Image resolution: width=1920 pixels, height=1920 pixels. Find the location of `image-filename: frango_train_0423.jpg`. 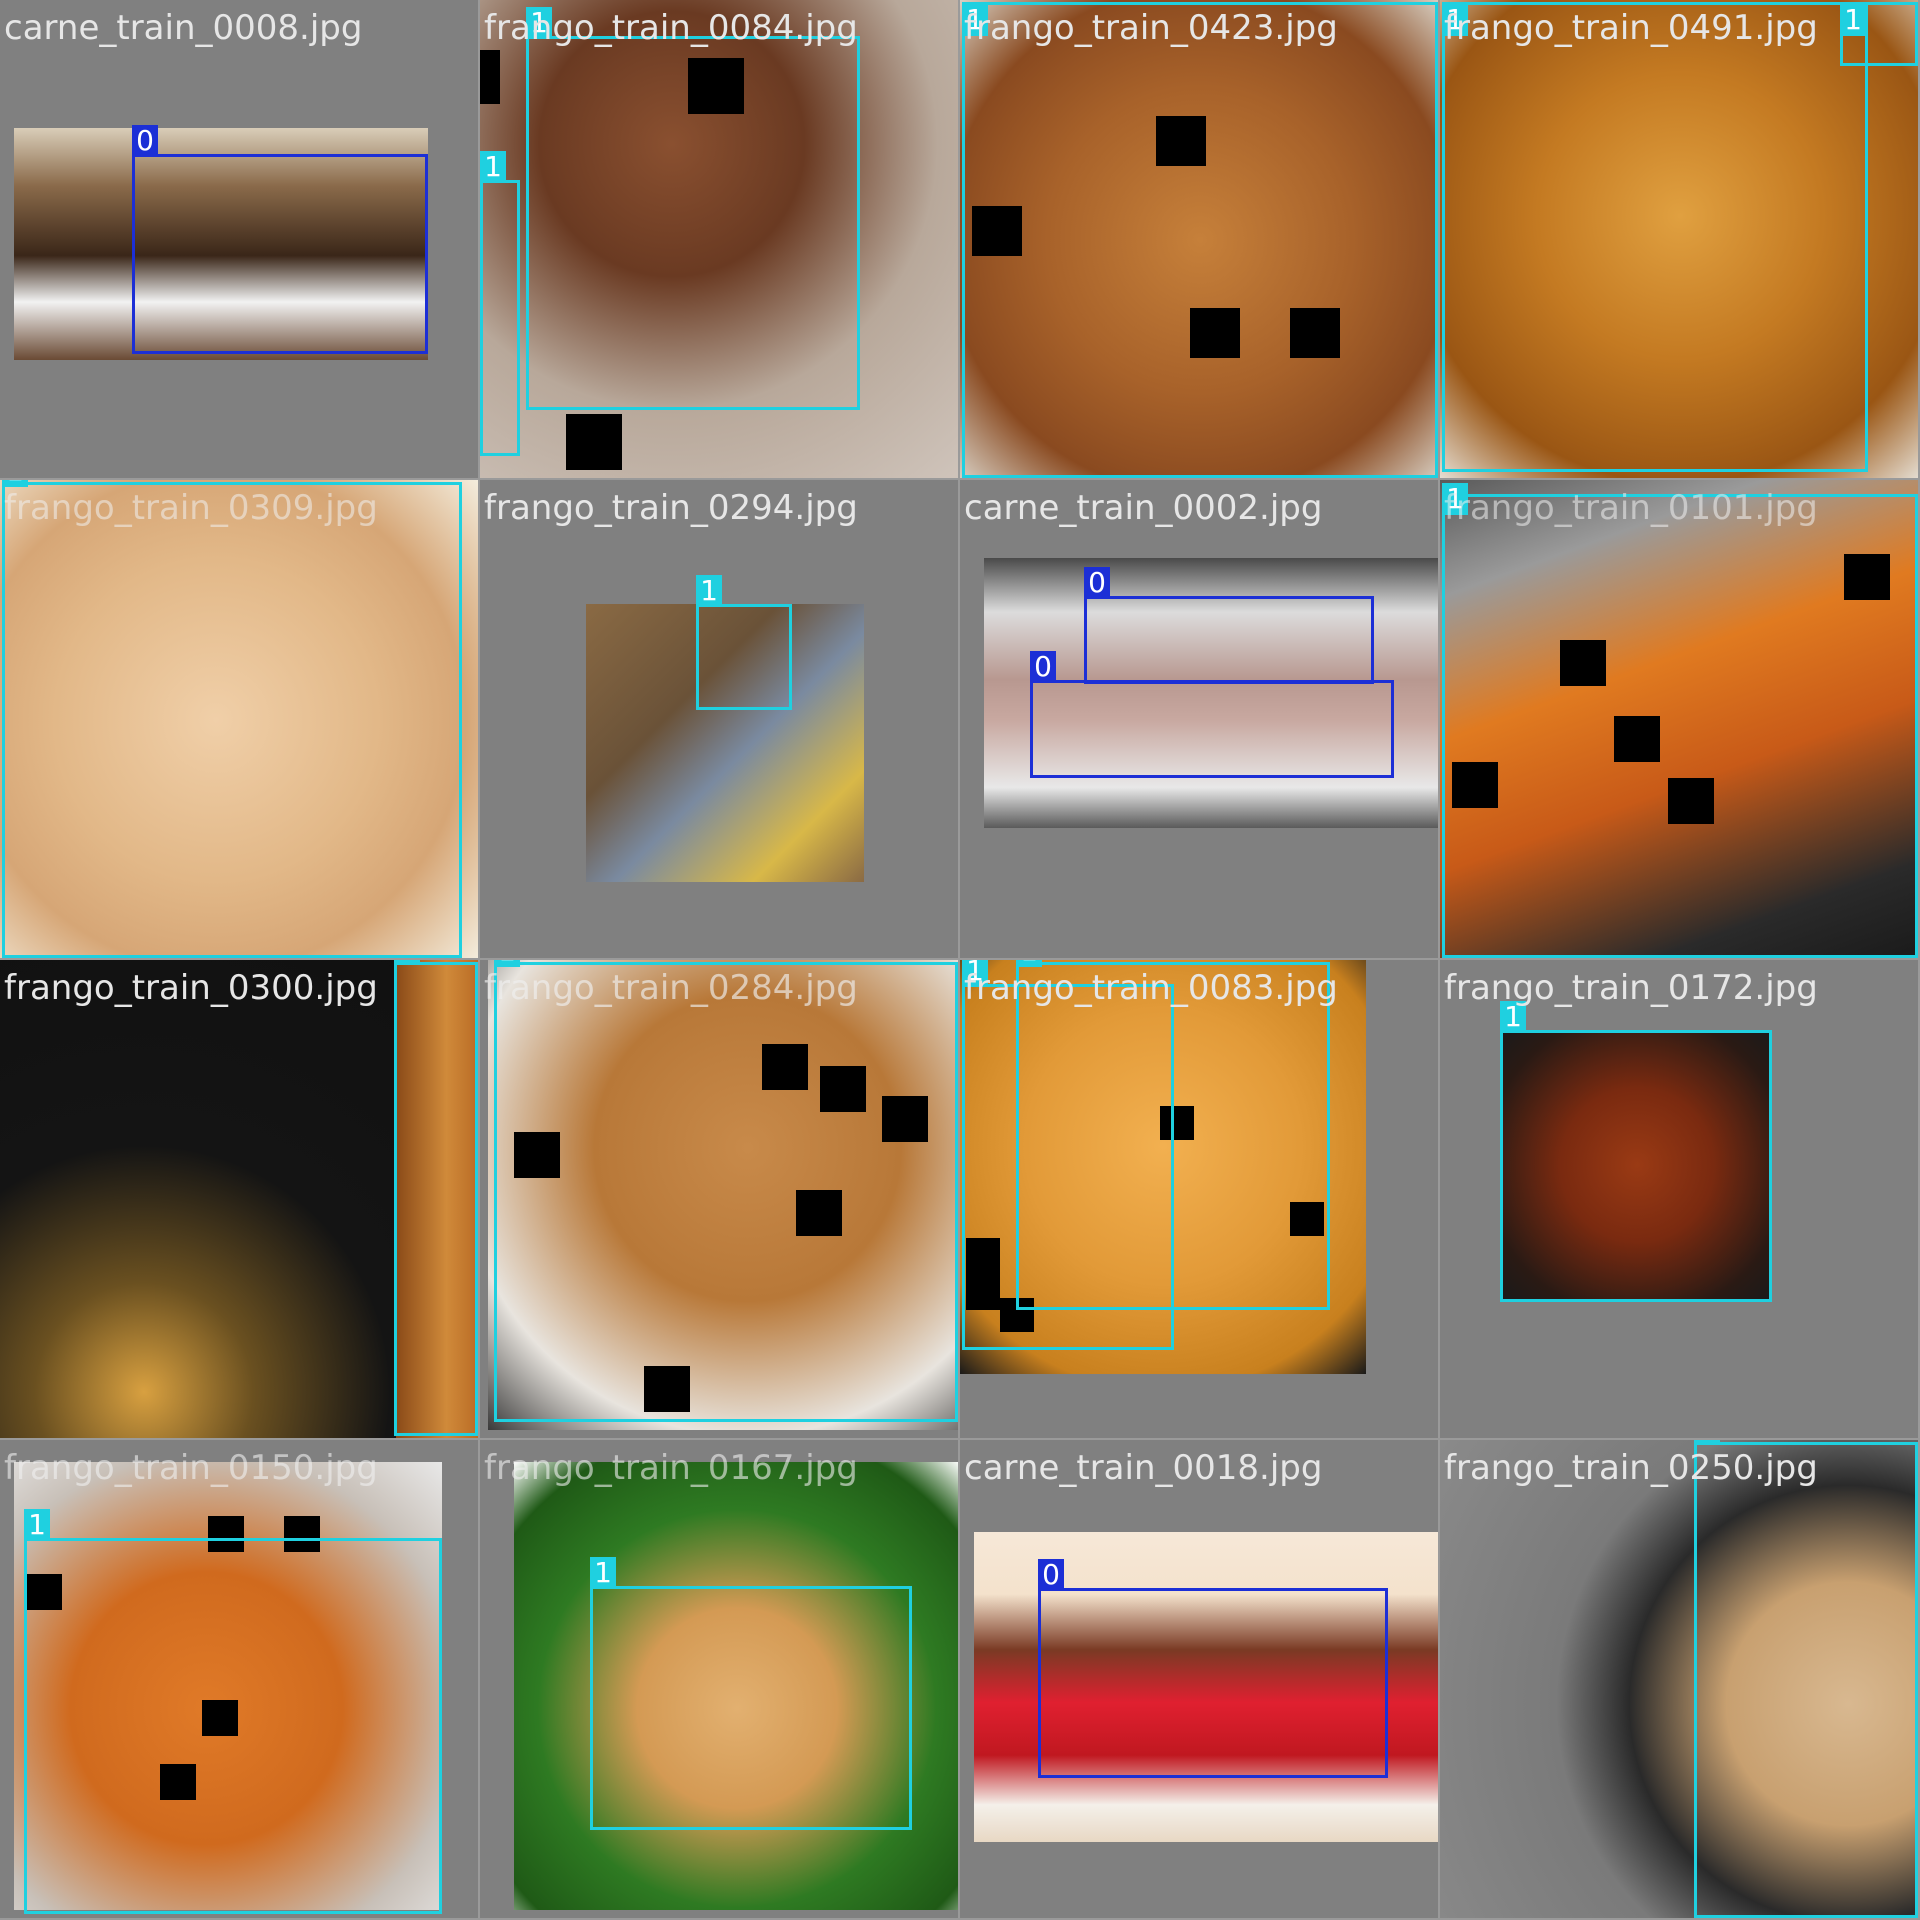

image-filename: frango_train_0423.jpg is located at coordinates (1151, 28).